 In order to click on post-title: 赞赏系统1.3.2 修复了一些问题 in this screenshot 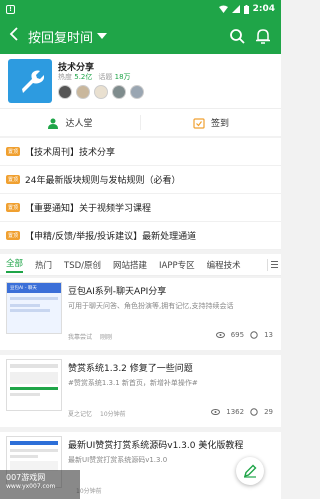, I will do `click(130, 369)`.